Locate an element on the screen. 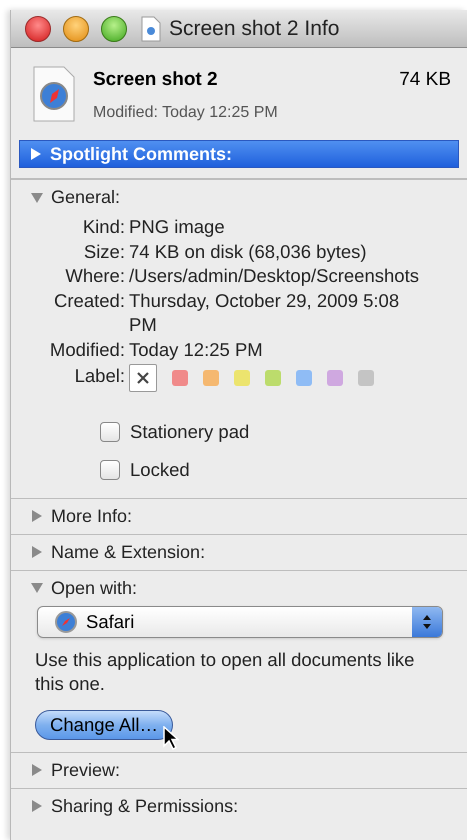  no-label-option is located at coordinates (143, 378).